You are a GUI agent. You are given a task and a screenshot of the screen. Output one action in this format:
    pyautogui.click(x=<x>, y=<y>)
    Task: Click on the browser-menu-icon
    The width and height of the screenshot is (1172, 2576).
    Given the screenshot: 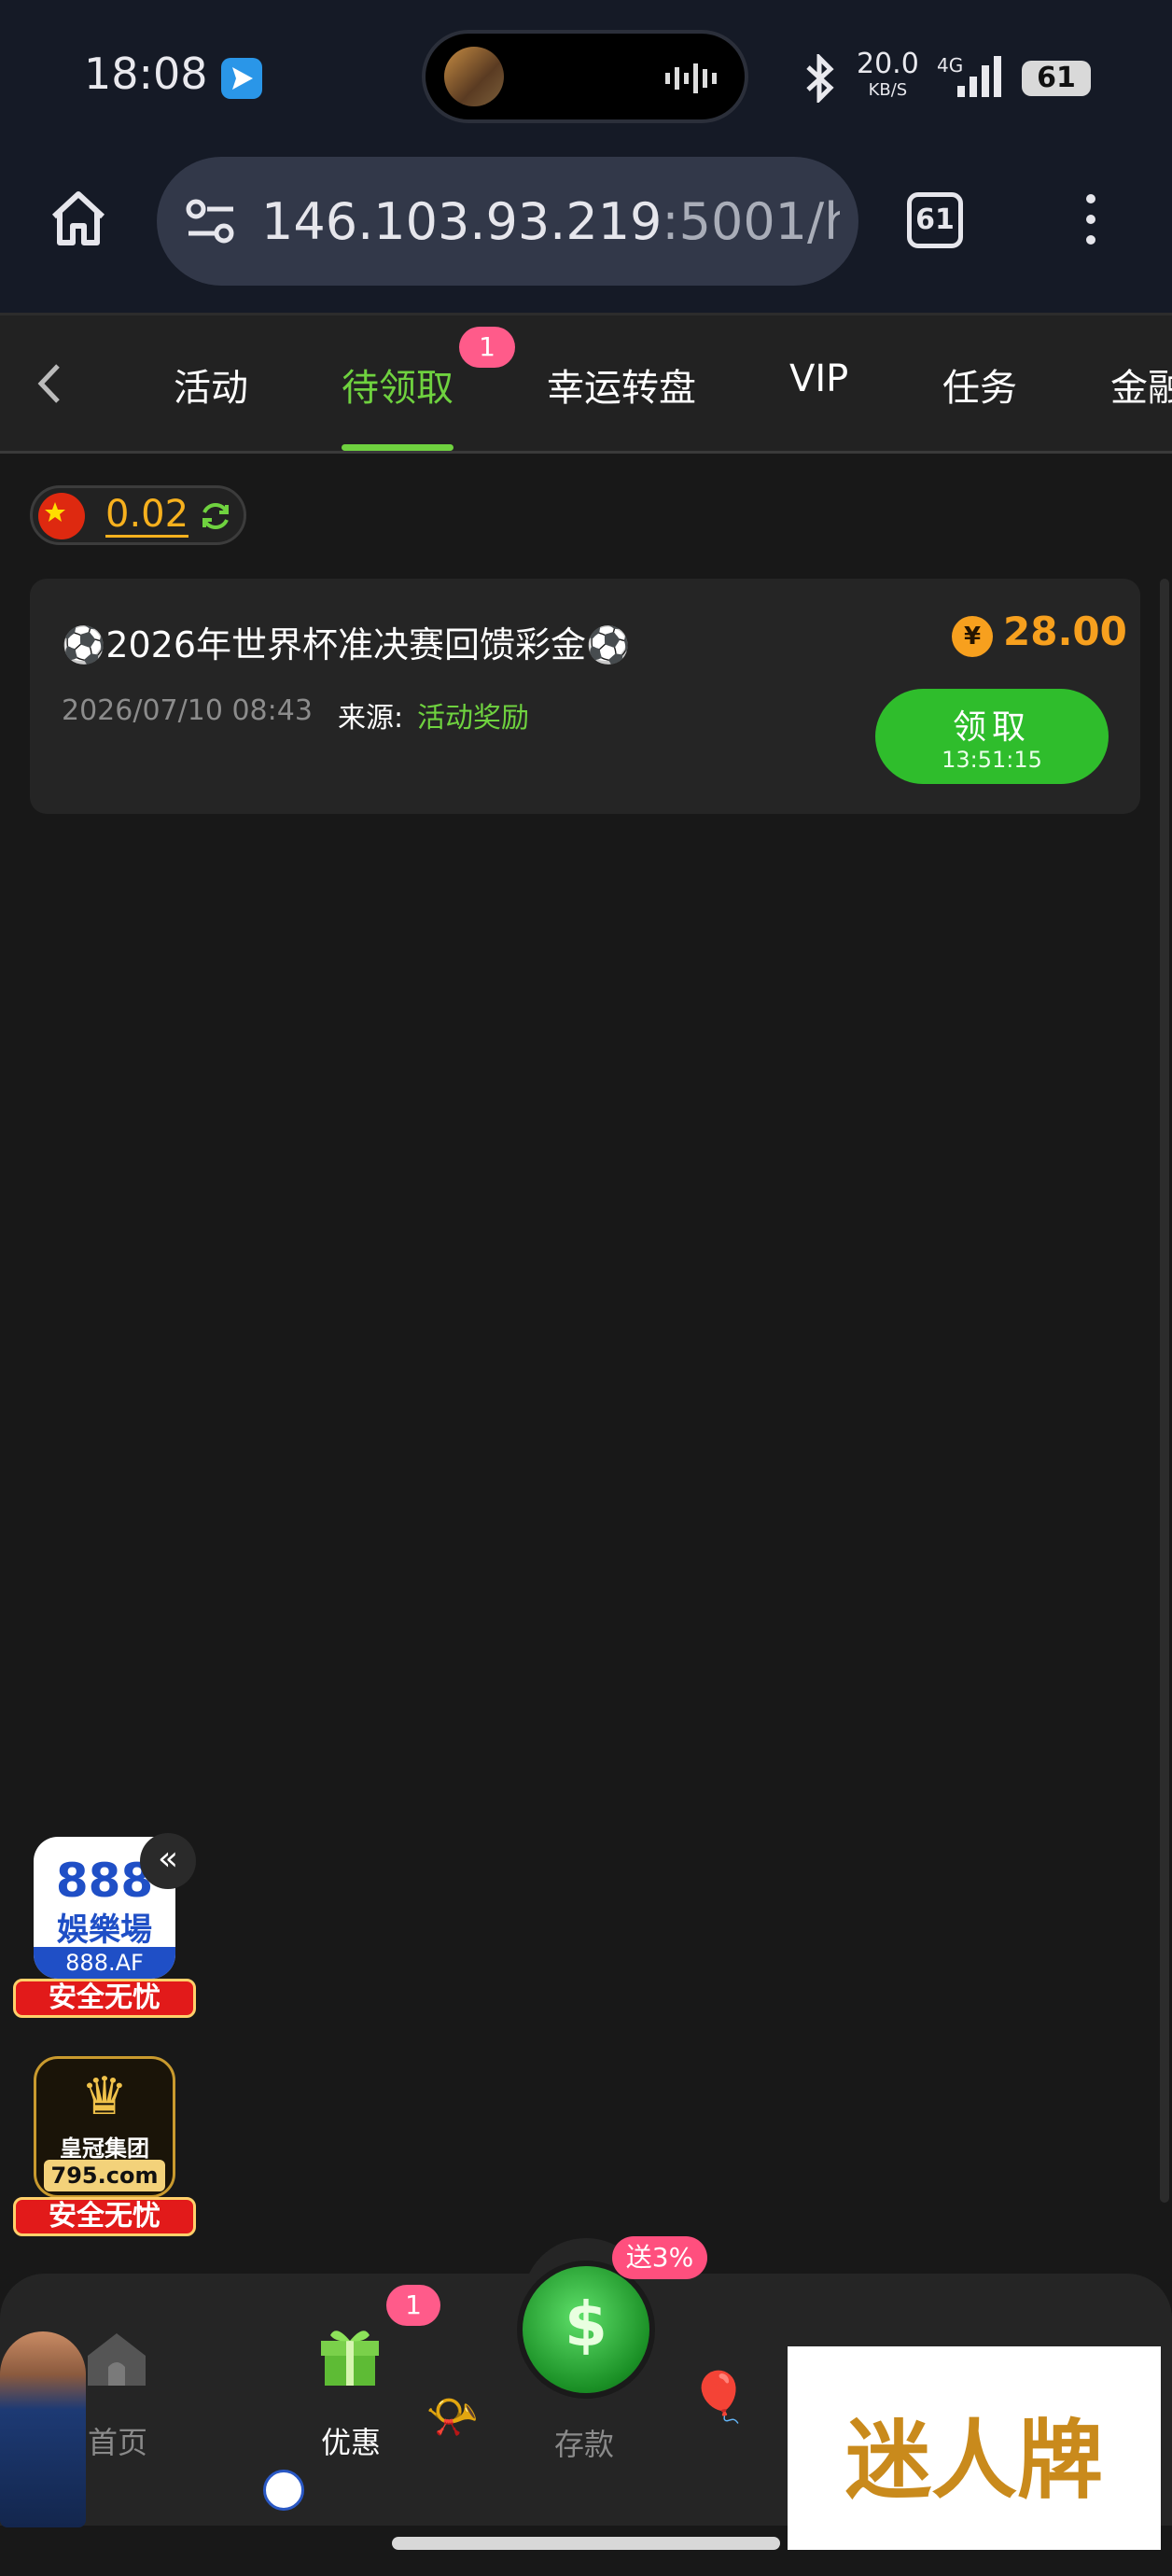 What is the action you would take?
    pyautogui.click(x=1091, y=222)
    